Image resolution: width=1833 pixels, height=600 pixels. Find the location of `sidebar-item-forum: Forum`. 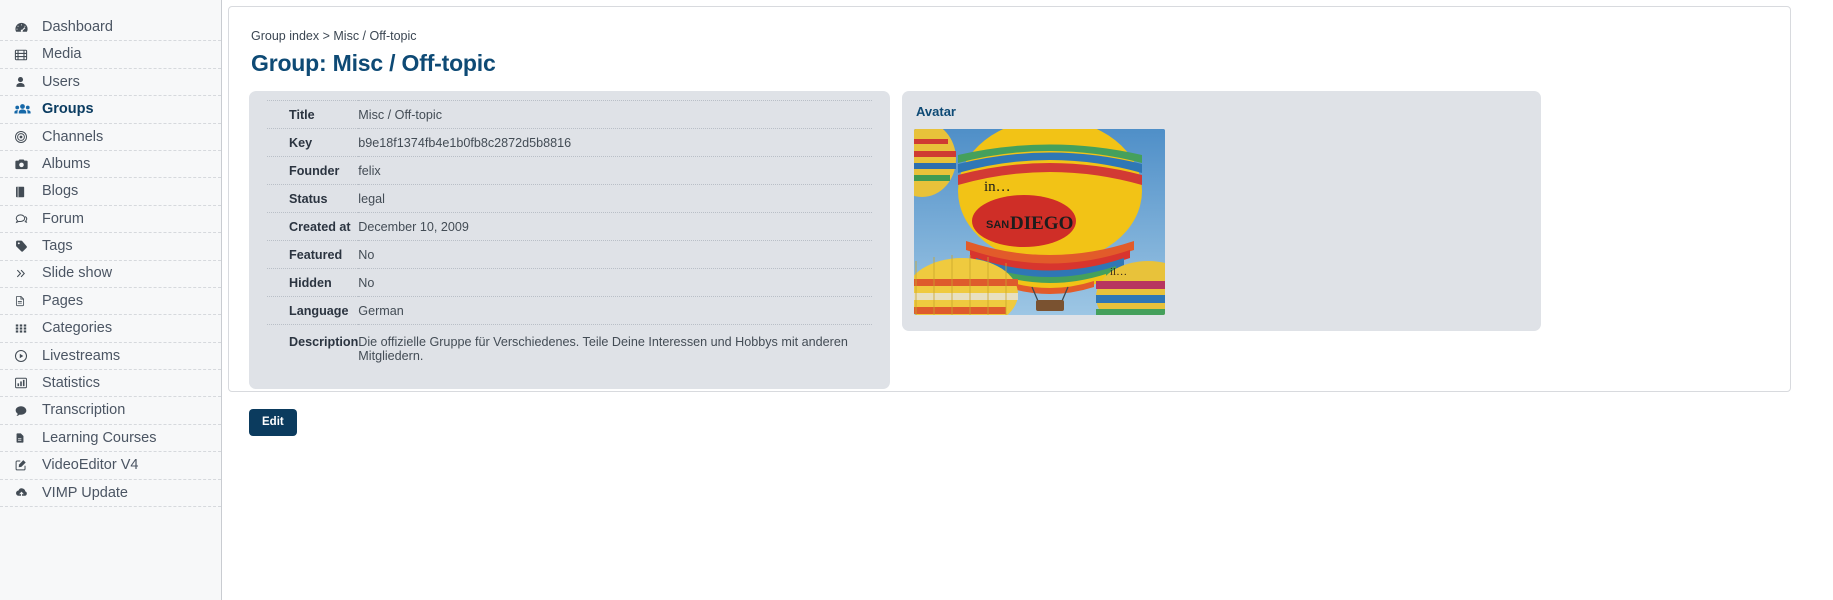

sidebar-item-forum: Forum is located at coordinates (110, 220).